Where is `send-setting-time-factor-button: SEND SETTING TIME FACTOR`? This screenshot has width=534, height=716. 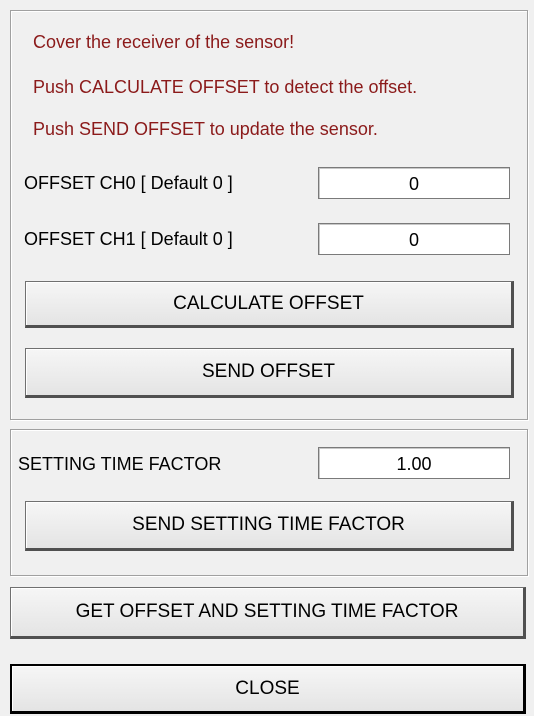 send-setting-time-factor-button: SEND SETTING TIME FACTOR is located at coordinates (269, 526).